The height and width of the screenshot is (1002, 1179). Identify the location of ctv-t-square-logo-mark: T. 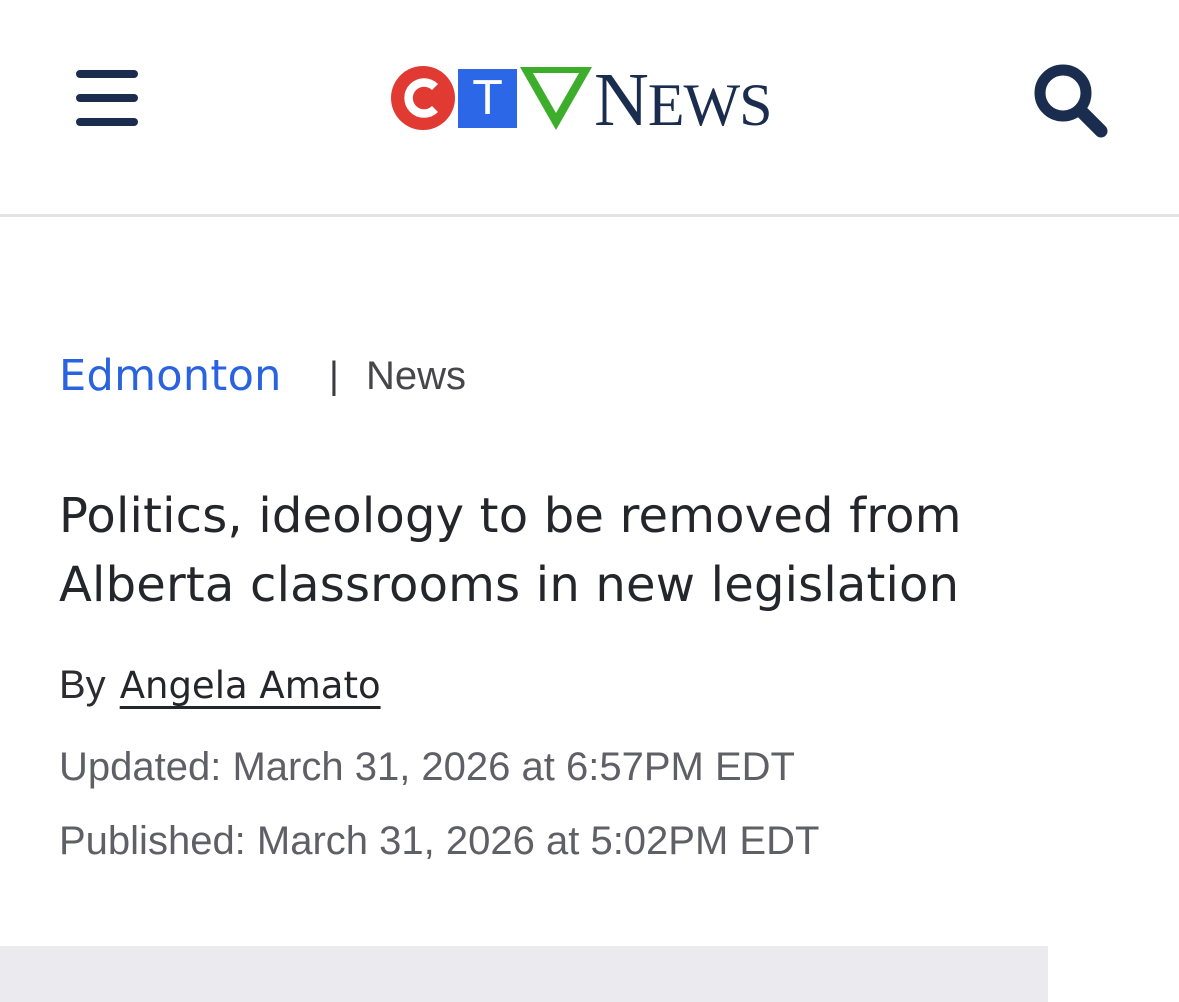
(487, 98).